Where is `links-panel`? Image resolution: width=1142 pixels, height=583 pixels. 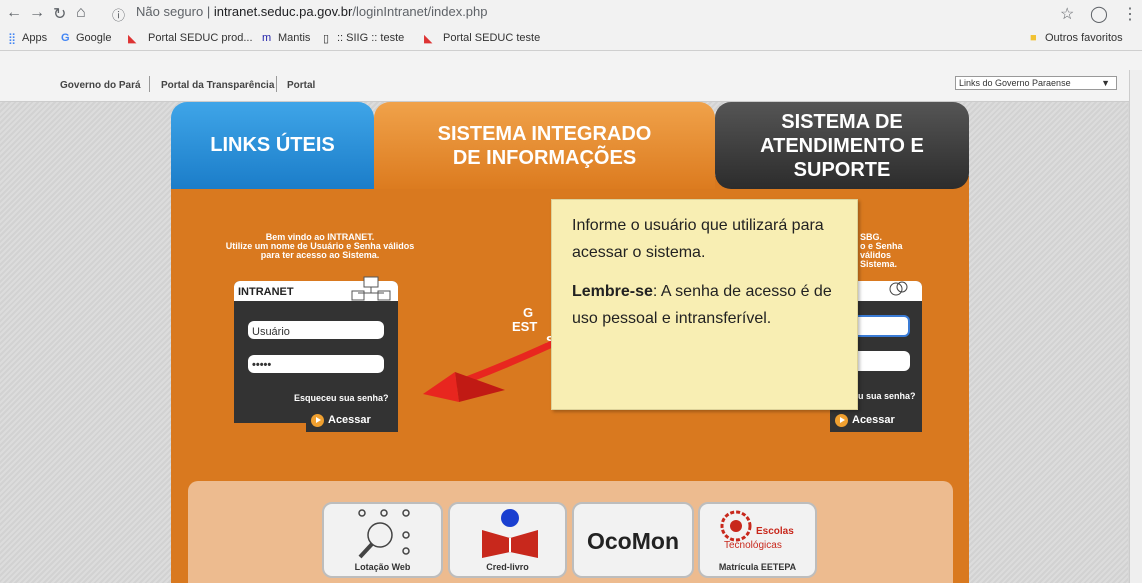 links-panel is located at coordinates (570, 532).